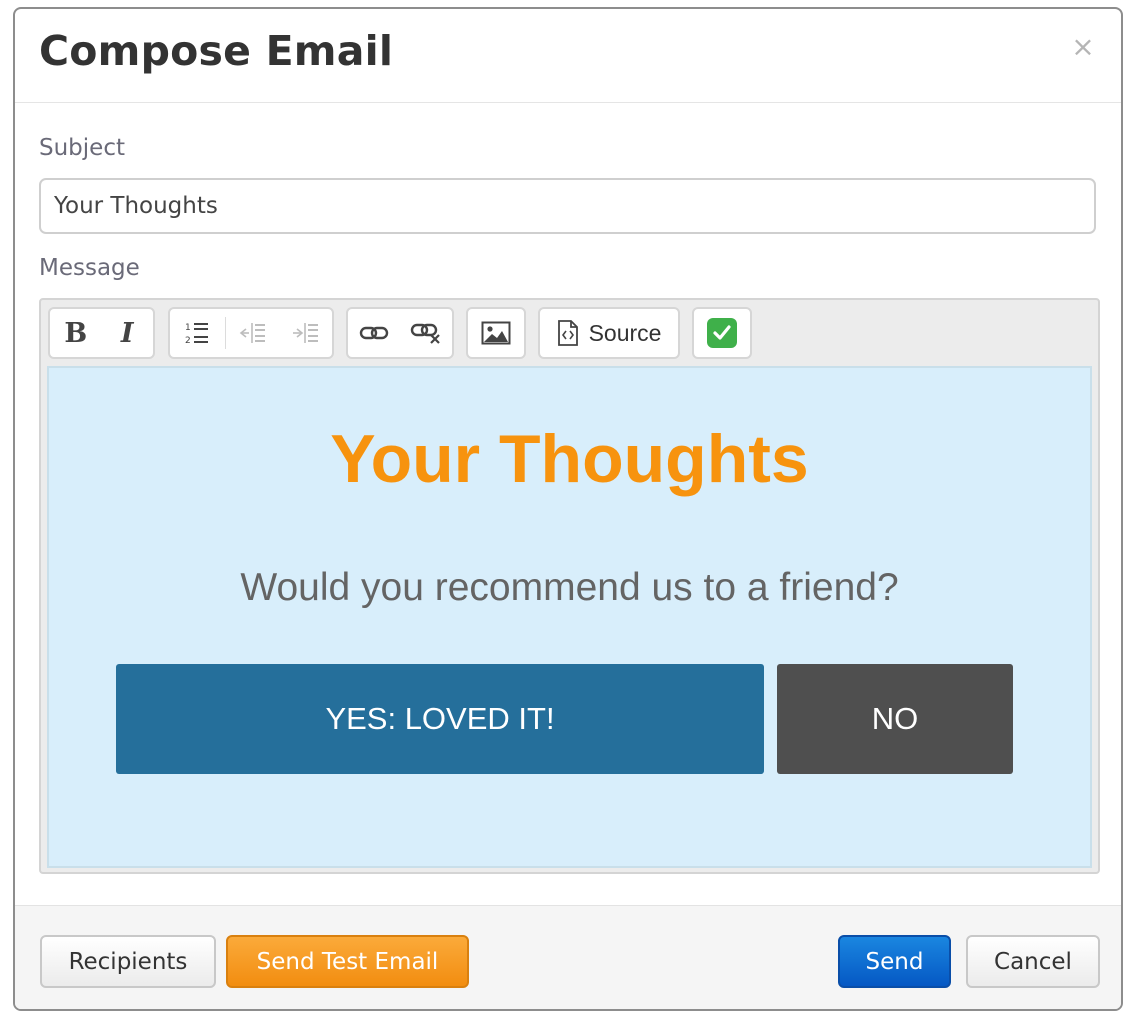 The height and width of the screenshot is (1025, 1132). I want to click on source-label: Source, so click(625, 332).